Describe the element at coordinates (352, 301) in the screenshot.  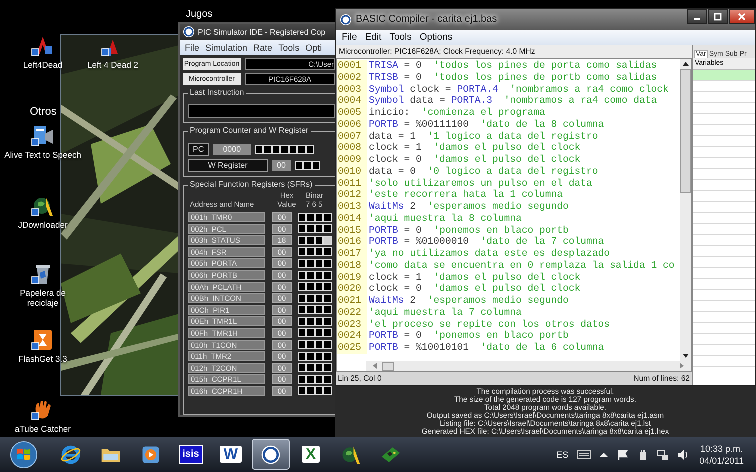
I see `line-number: 0021` at that location.